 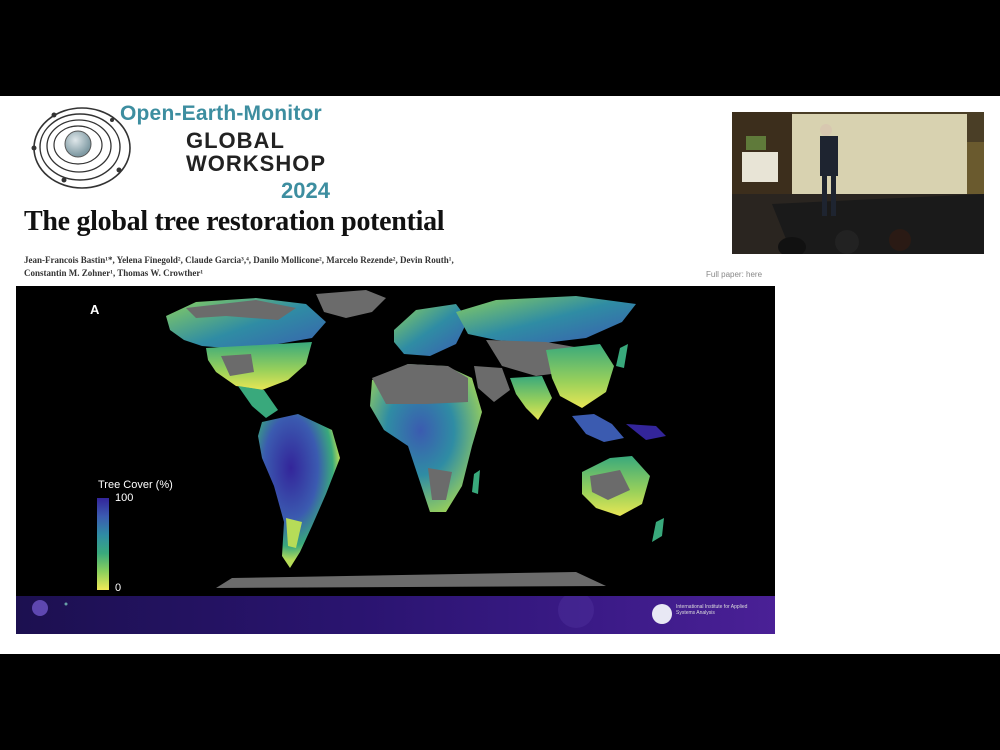 I want to click on panel-letter: A, so click(x=95, y=309).